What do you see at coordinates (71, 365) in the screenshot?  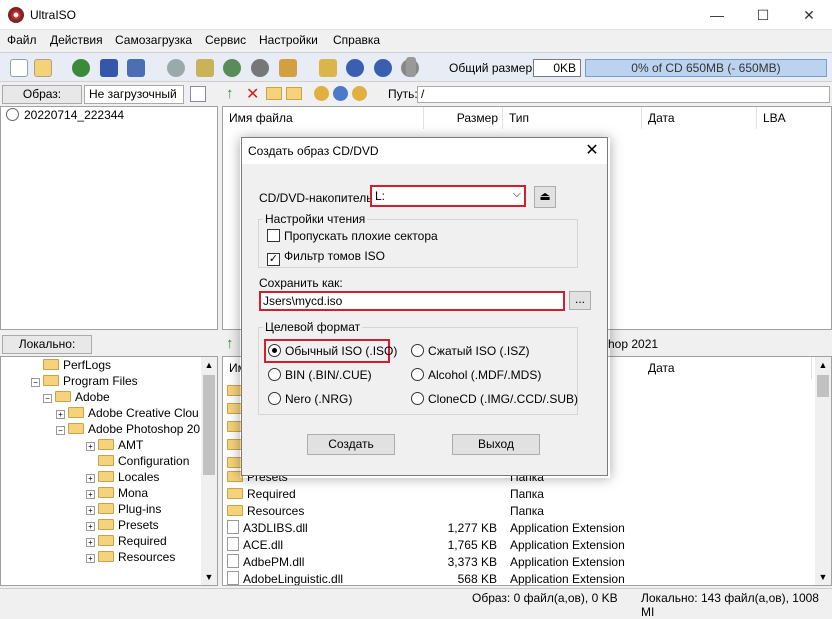 I see `local-tree-item: PerfLogs` at bounding box center [71, 365].